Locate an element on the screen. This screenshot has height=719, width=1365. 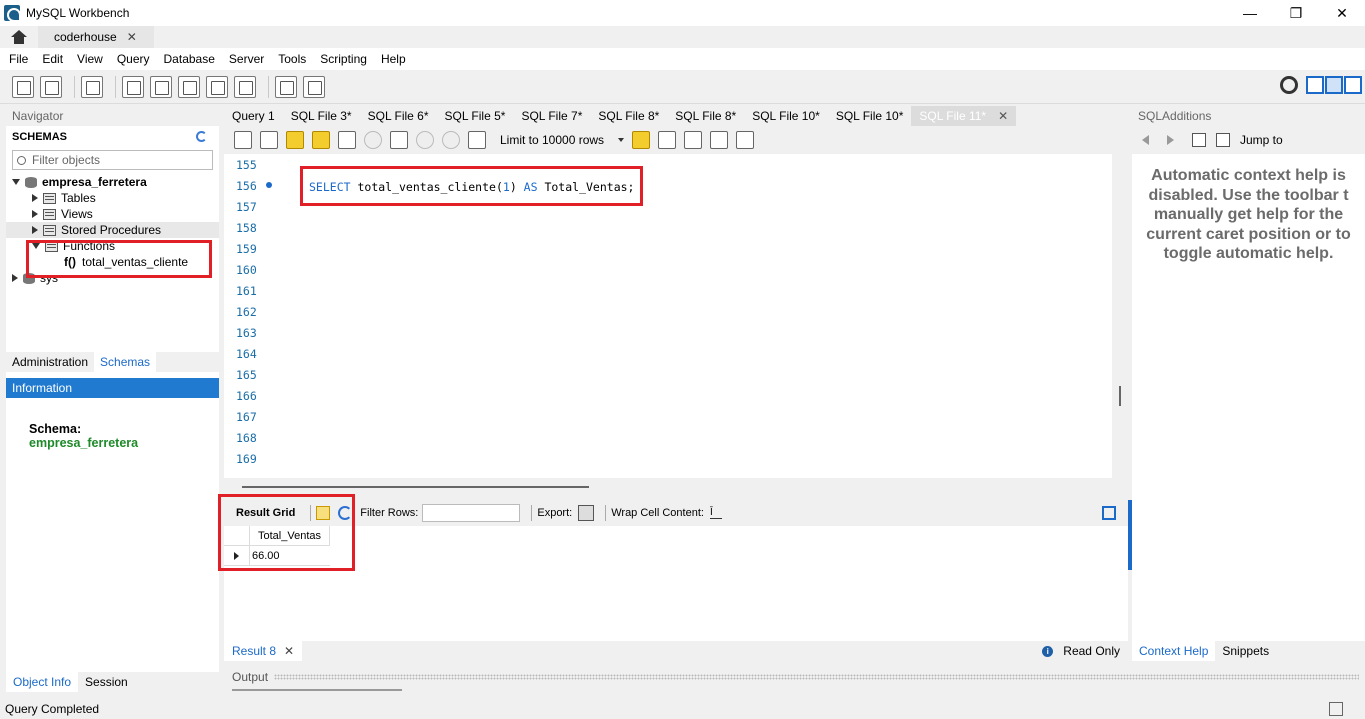
wrap-cell-icon: Ī is located at coordinates (715, 513).